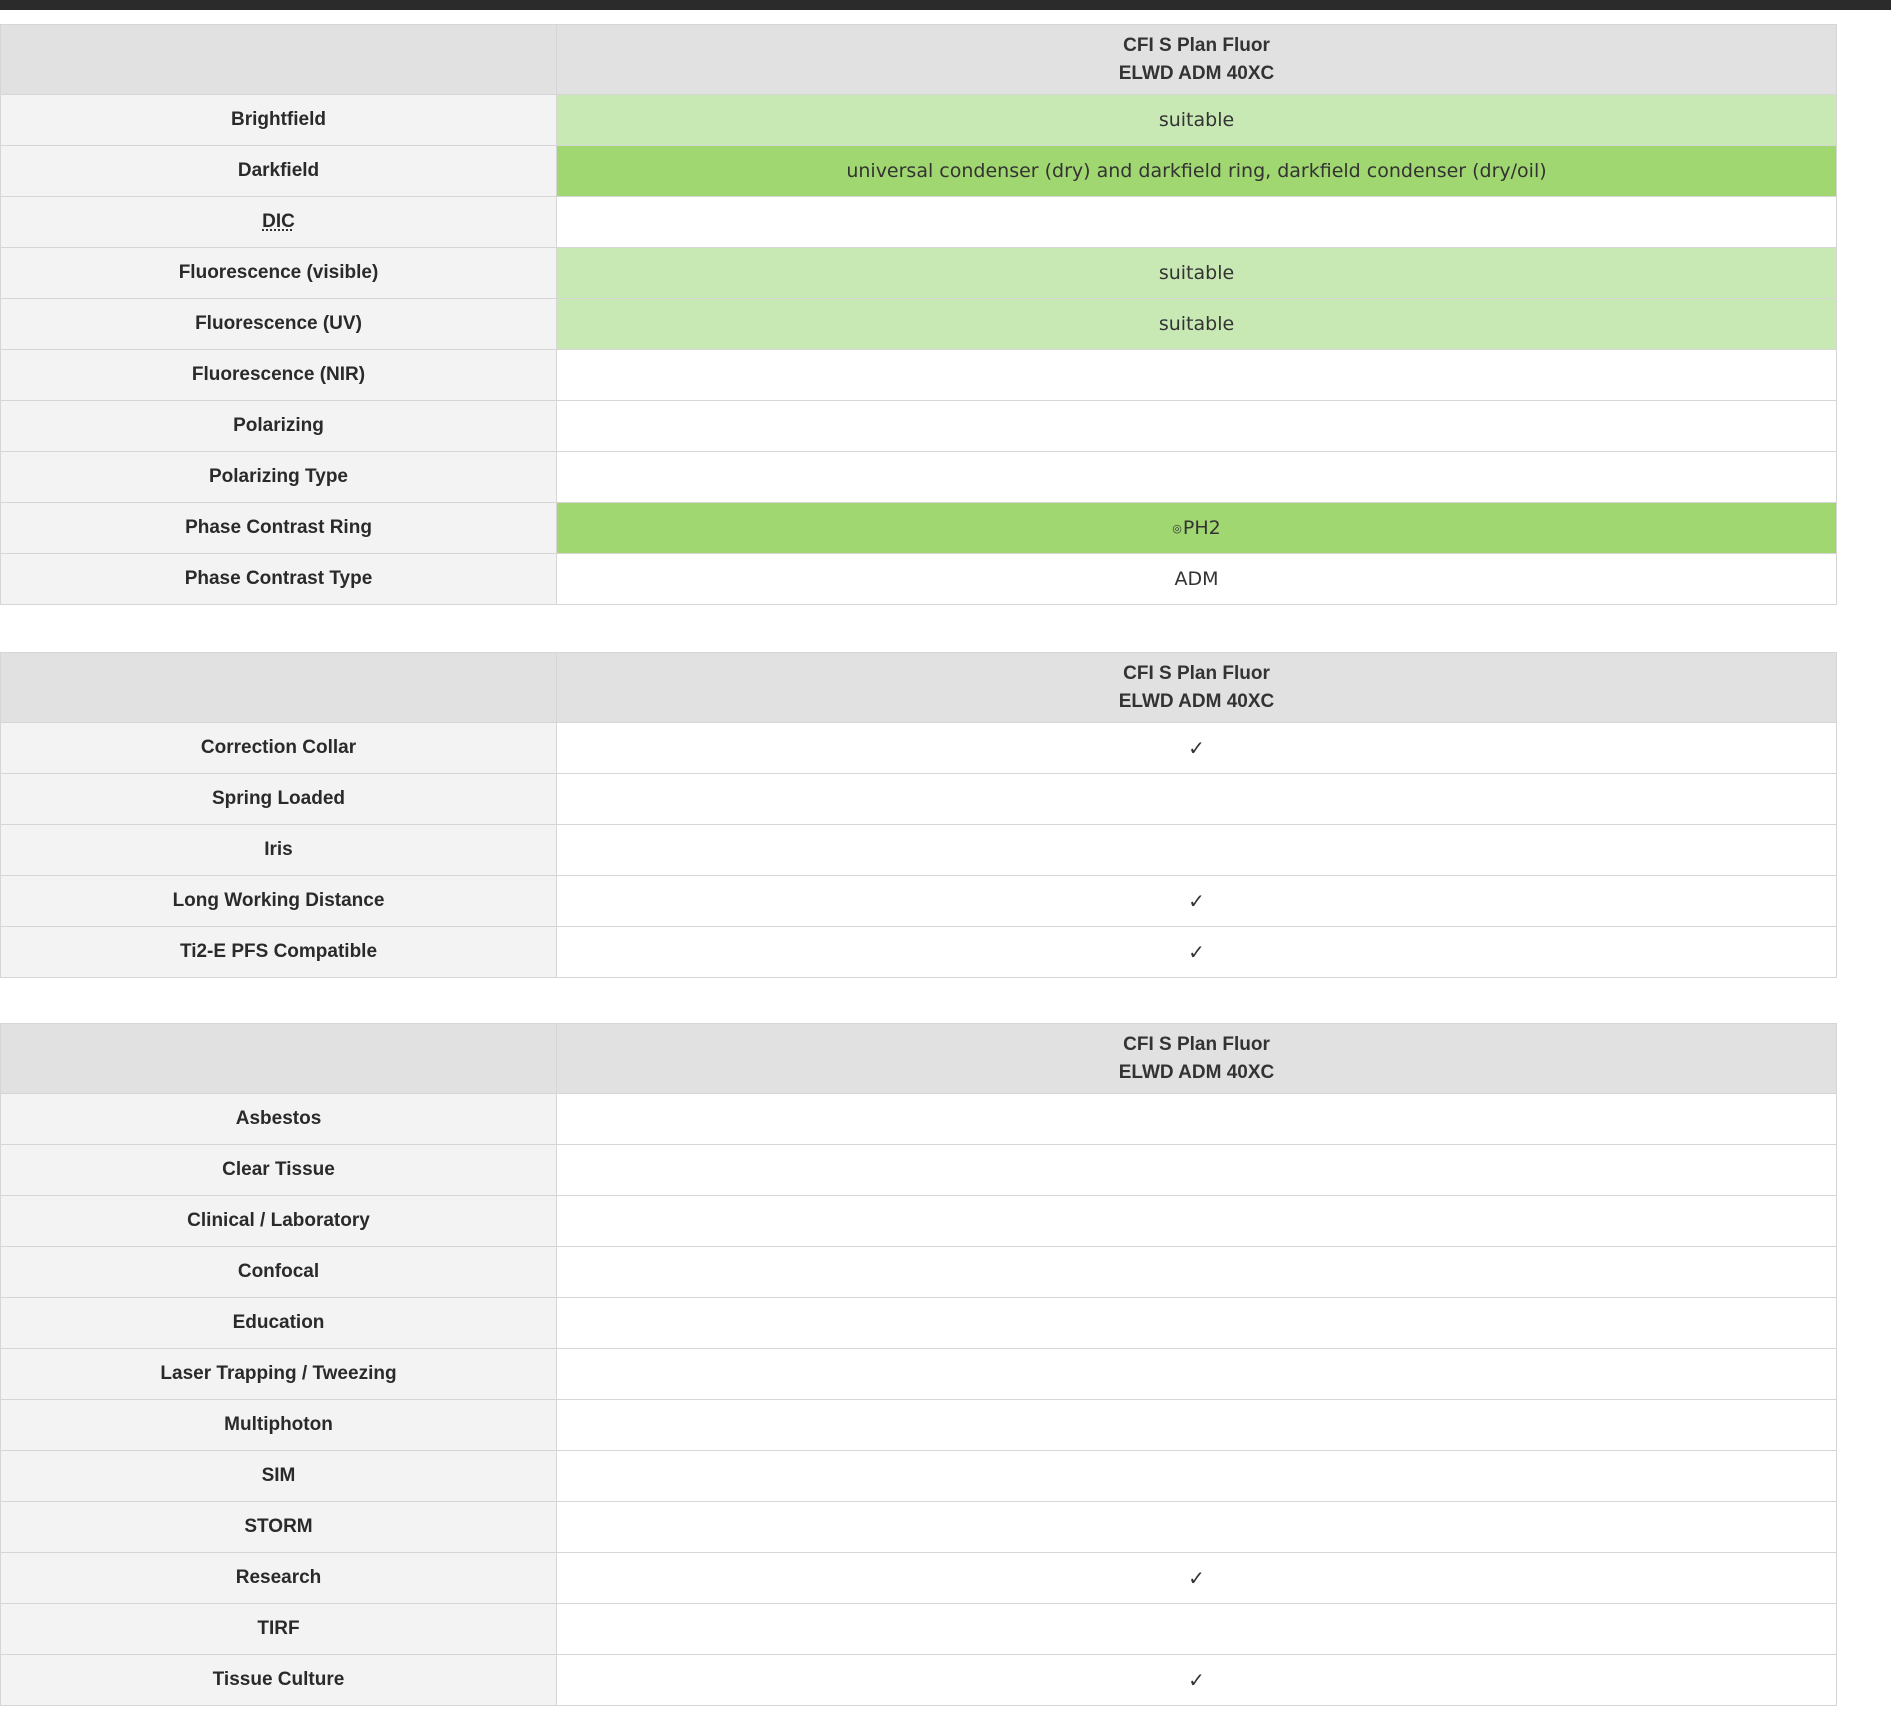  I want to click on table-row: Iris, so click(918, 850).